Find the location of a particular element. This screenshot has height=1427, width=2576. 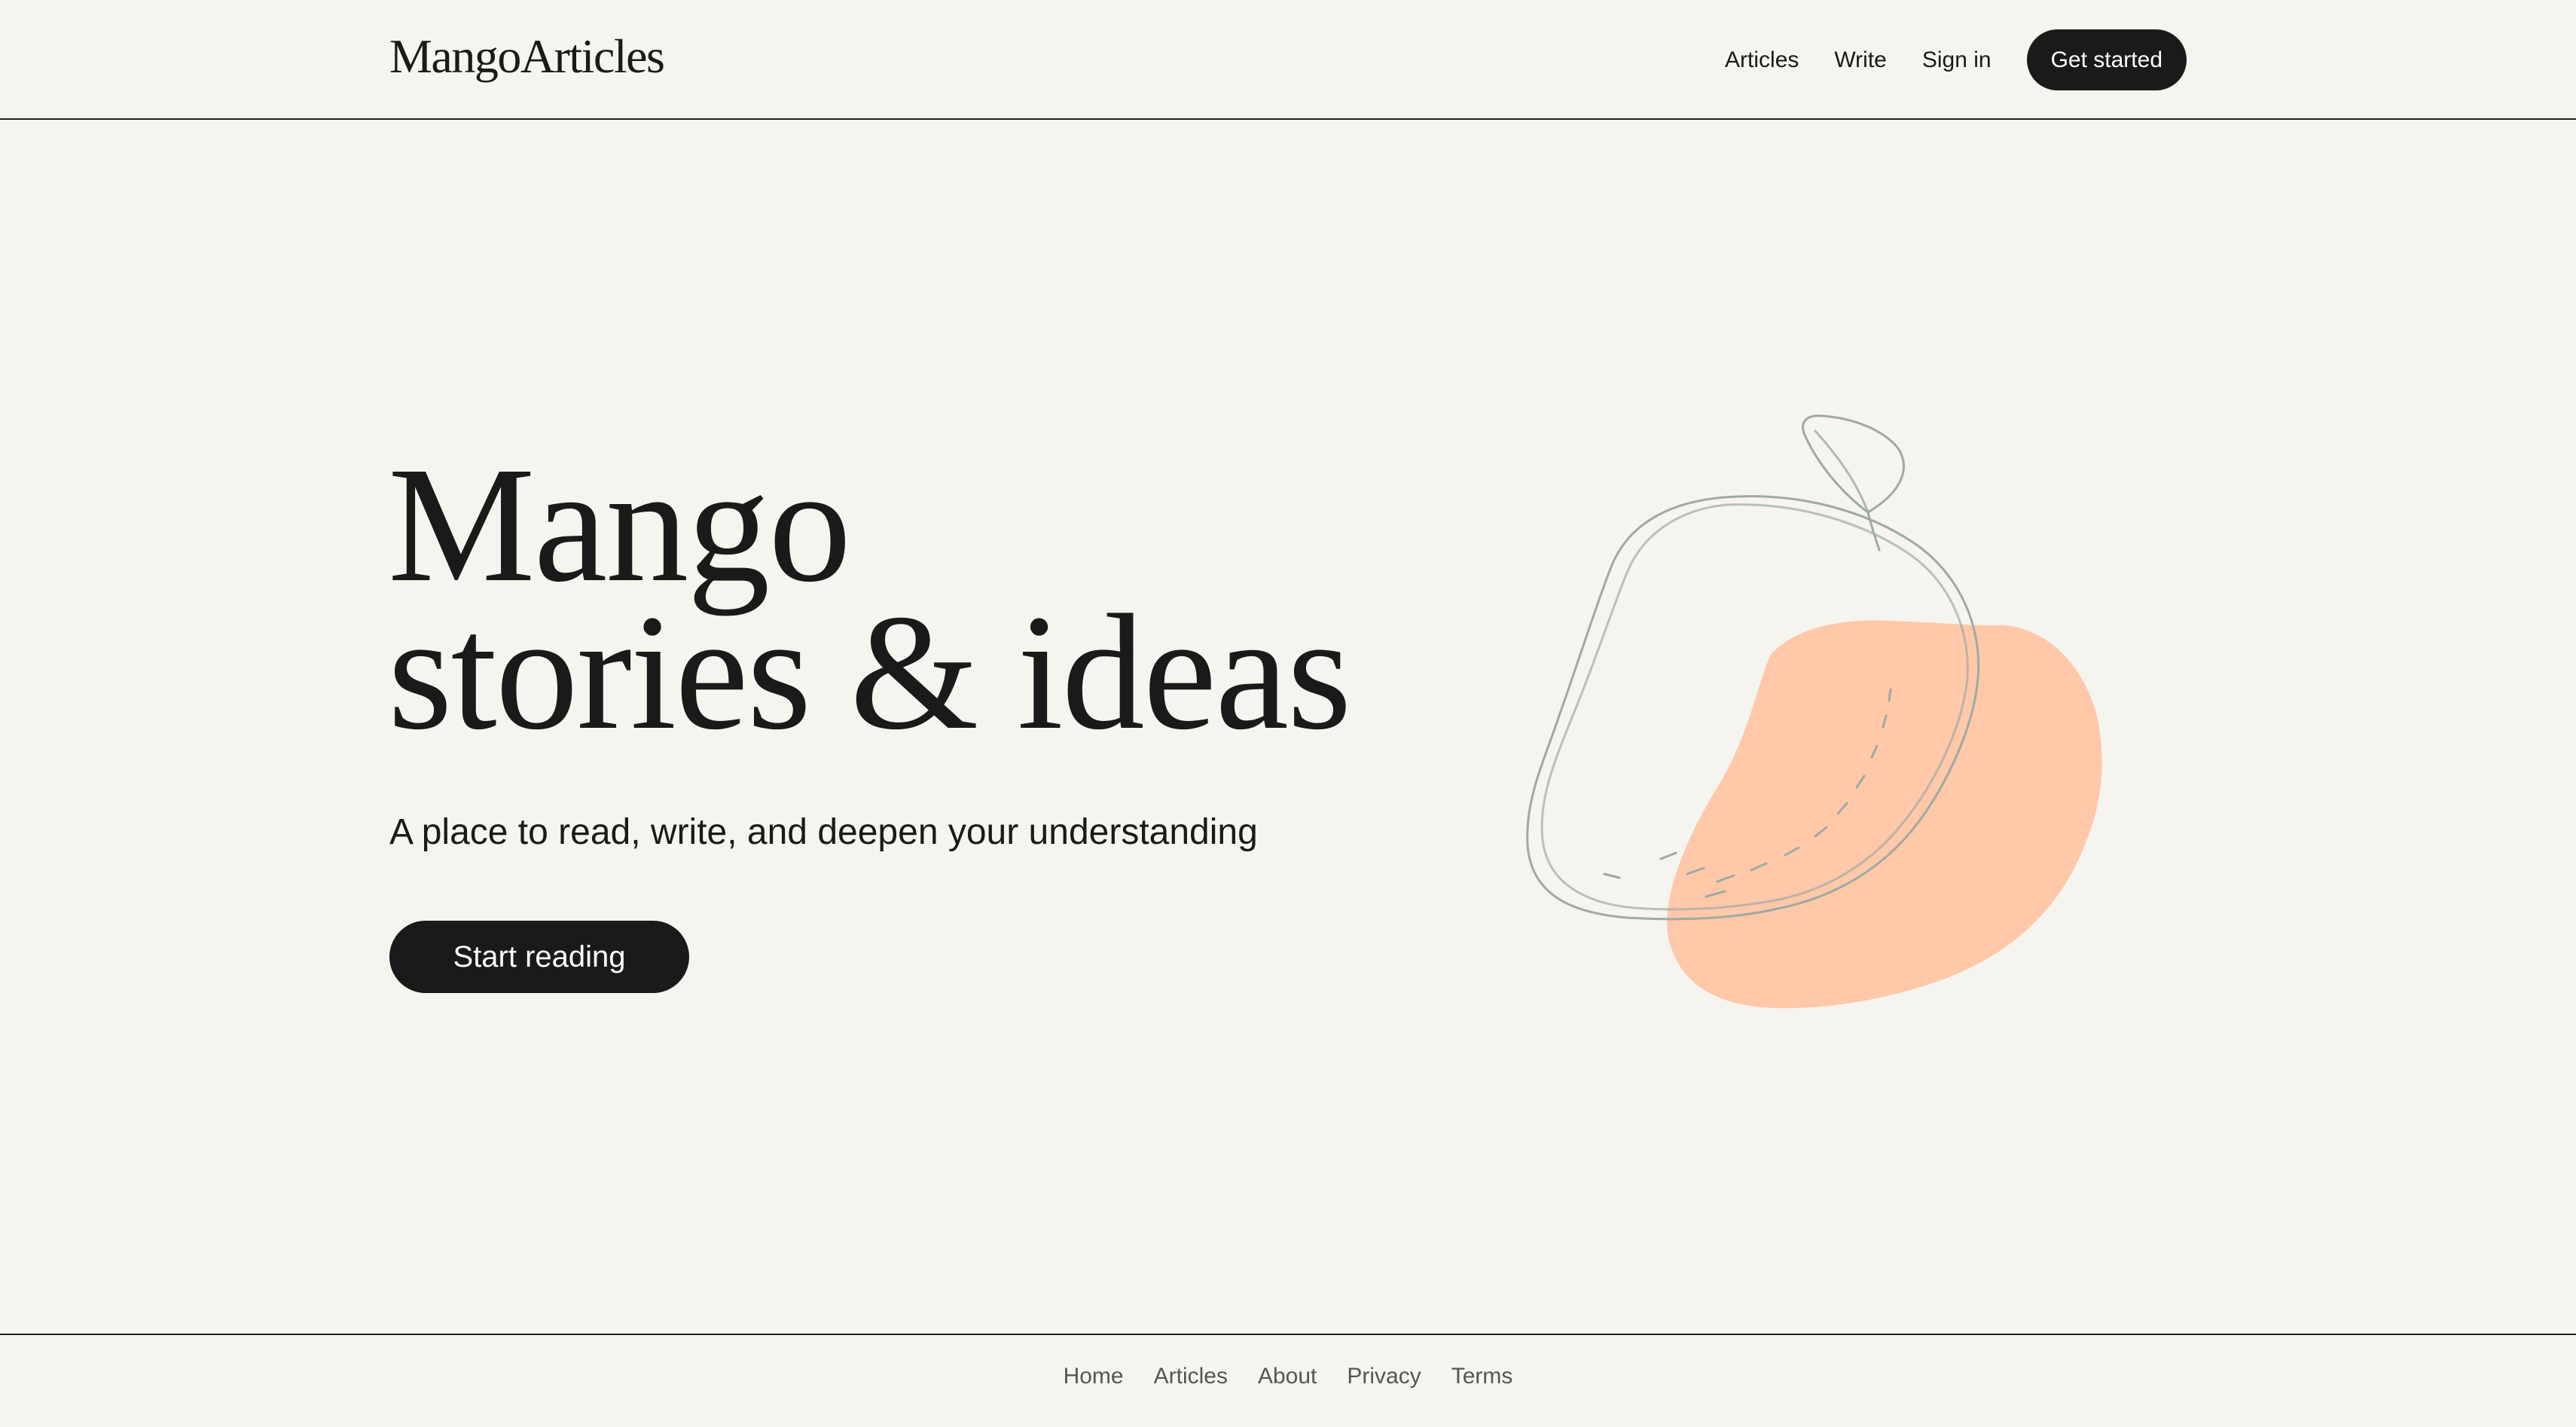

nav-sign-in-link: Sign in is located at coordinates (1957, 60).